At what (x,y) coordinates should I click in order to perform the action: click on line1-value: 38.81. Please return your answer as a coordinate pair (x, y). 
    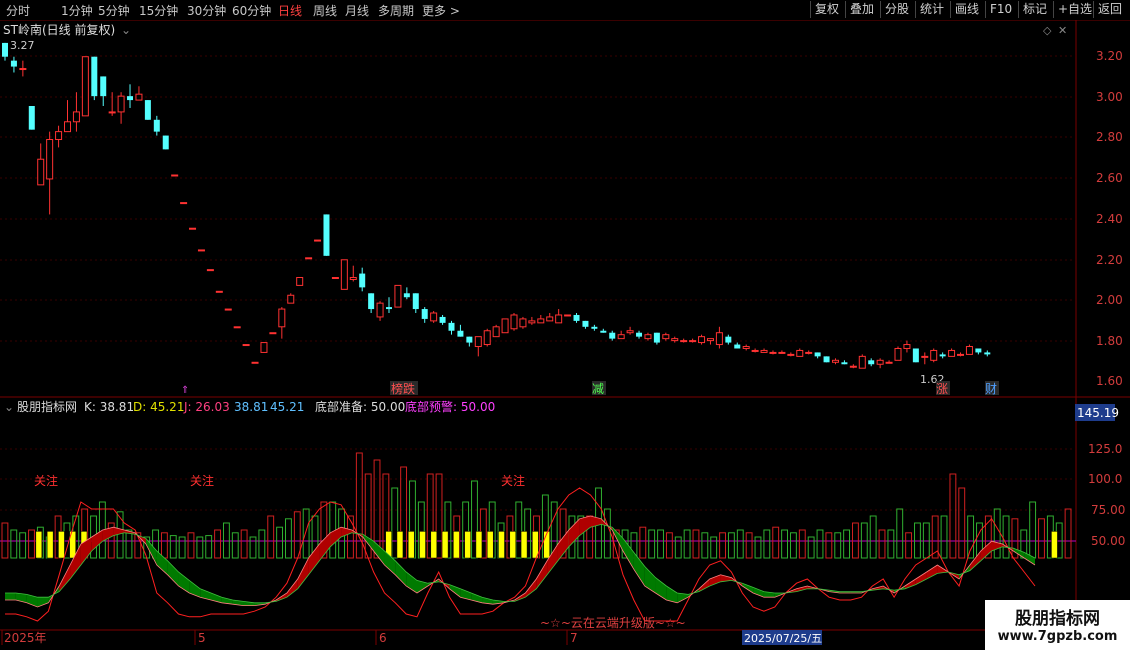
    Looking at the image, I should click on (251, 407).